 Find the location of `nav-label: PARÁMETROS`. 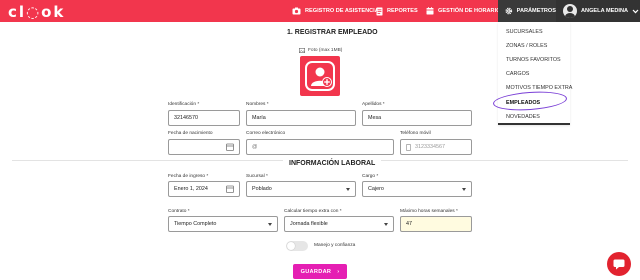

nav-label: PARÁMETROS is located at coordinates (536, 11).